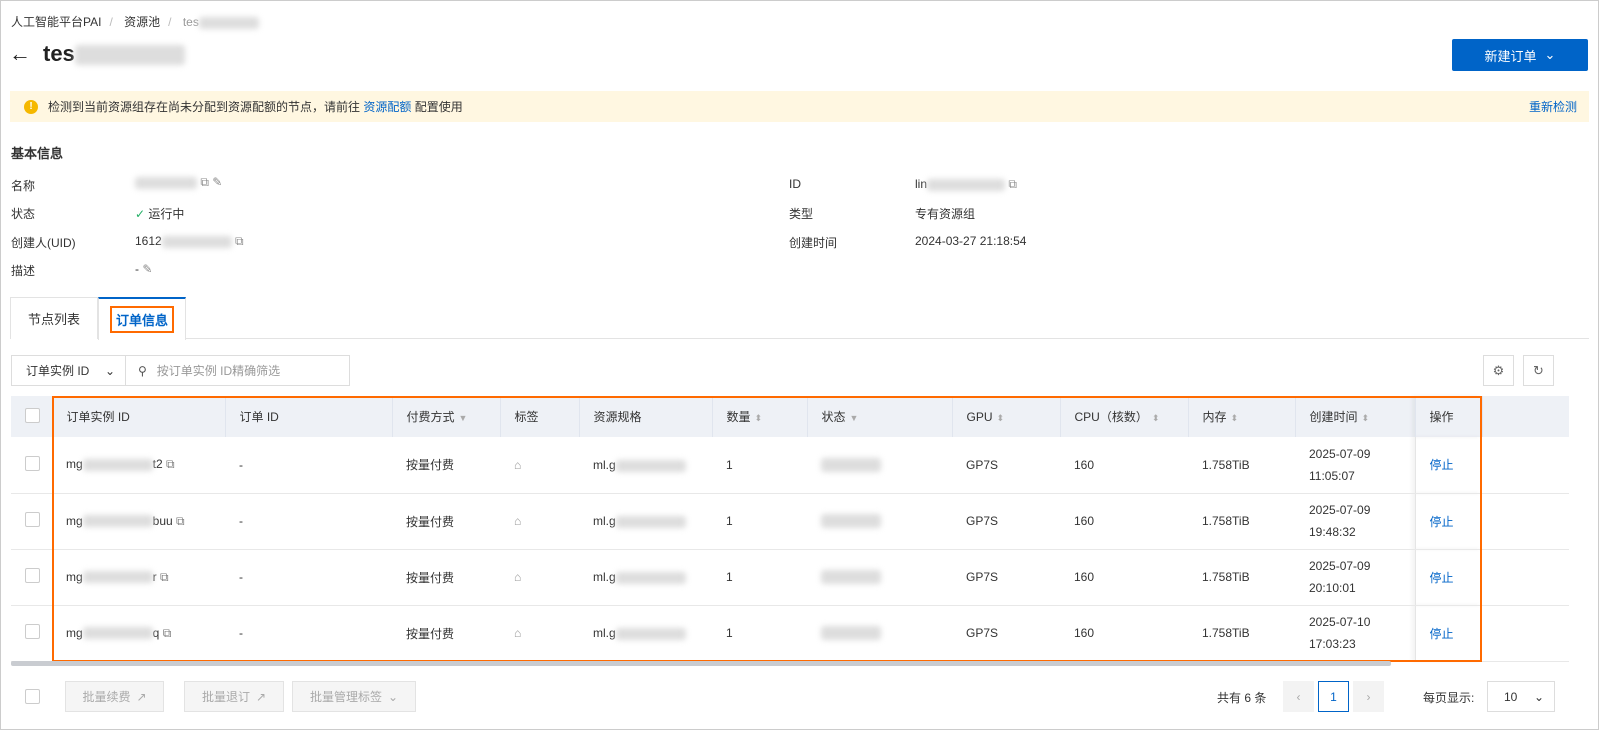 The image size is (1599, 730). I want to click on select-all-checkbox, so click(32, 415).